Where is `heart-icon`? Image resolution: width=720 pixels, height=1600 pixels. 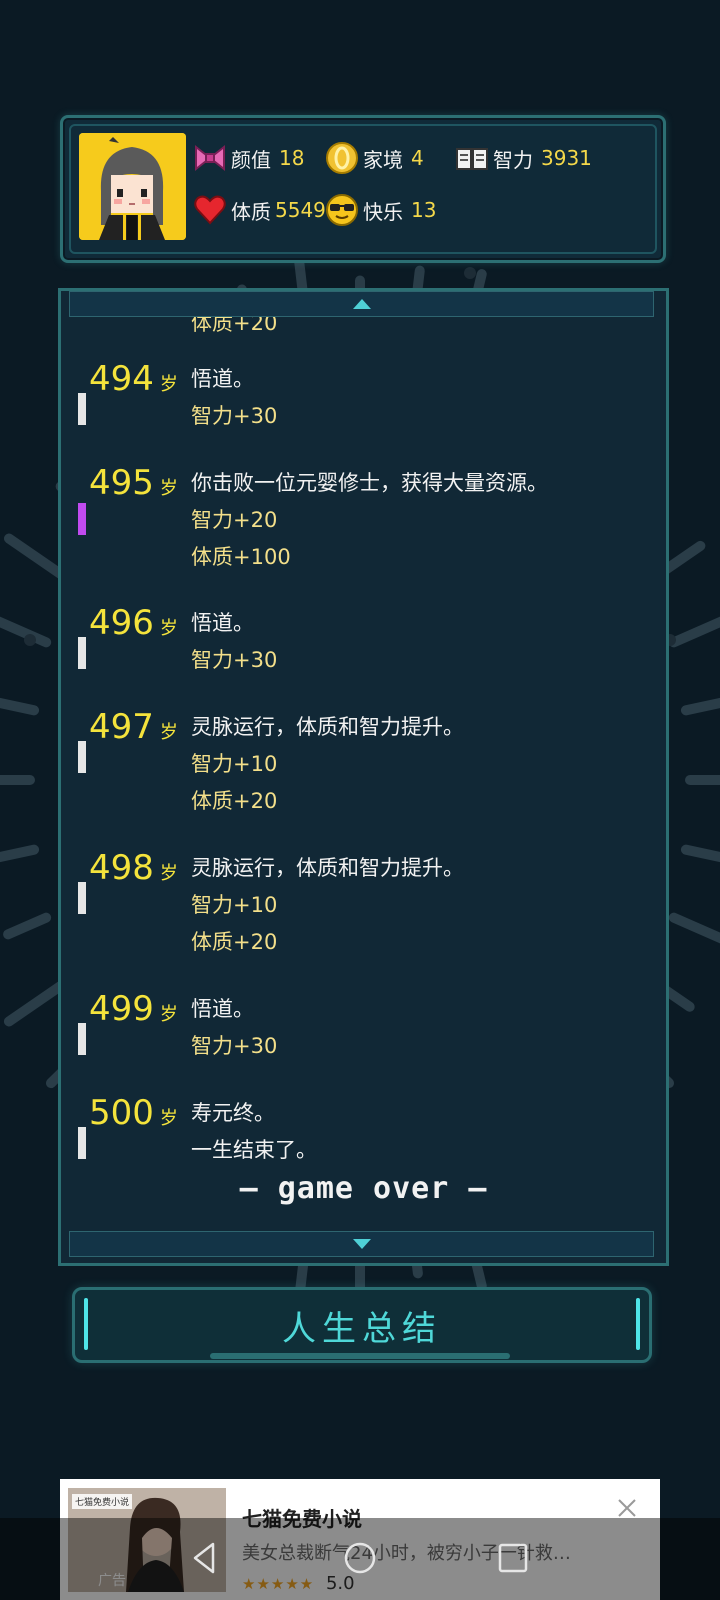 heart-icon is located at coordinates (210, 210).